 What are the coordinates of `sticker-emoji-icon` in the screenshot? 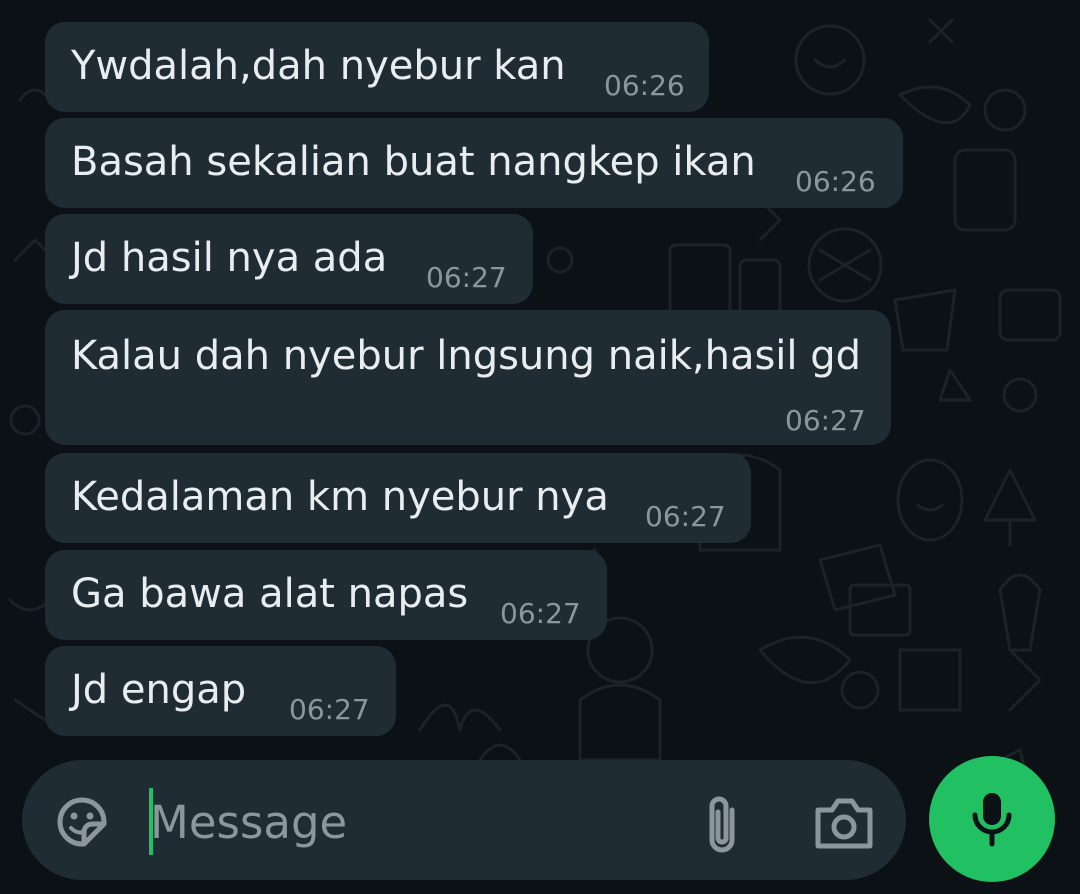 It's located at (82, 822).